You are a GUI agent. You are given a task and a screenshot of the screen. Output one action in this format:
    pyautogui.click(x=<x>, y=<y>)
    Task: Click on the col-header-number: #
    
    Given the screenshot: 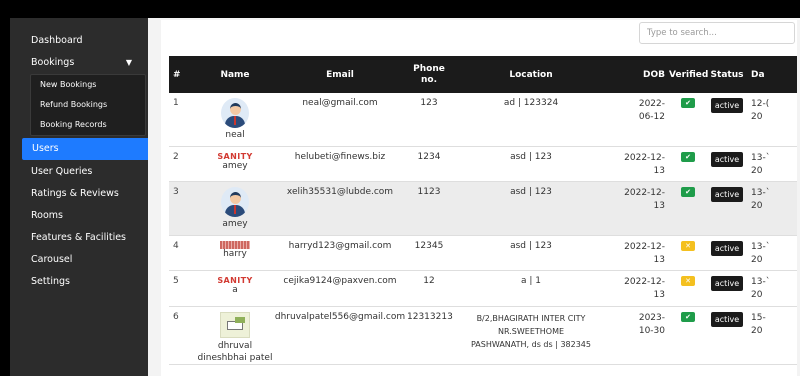 What is the action you would take?
    pyautogui.click(x=177, y=74)
    